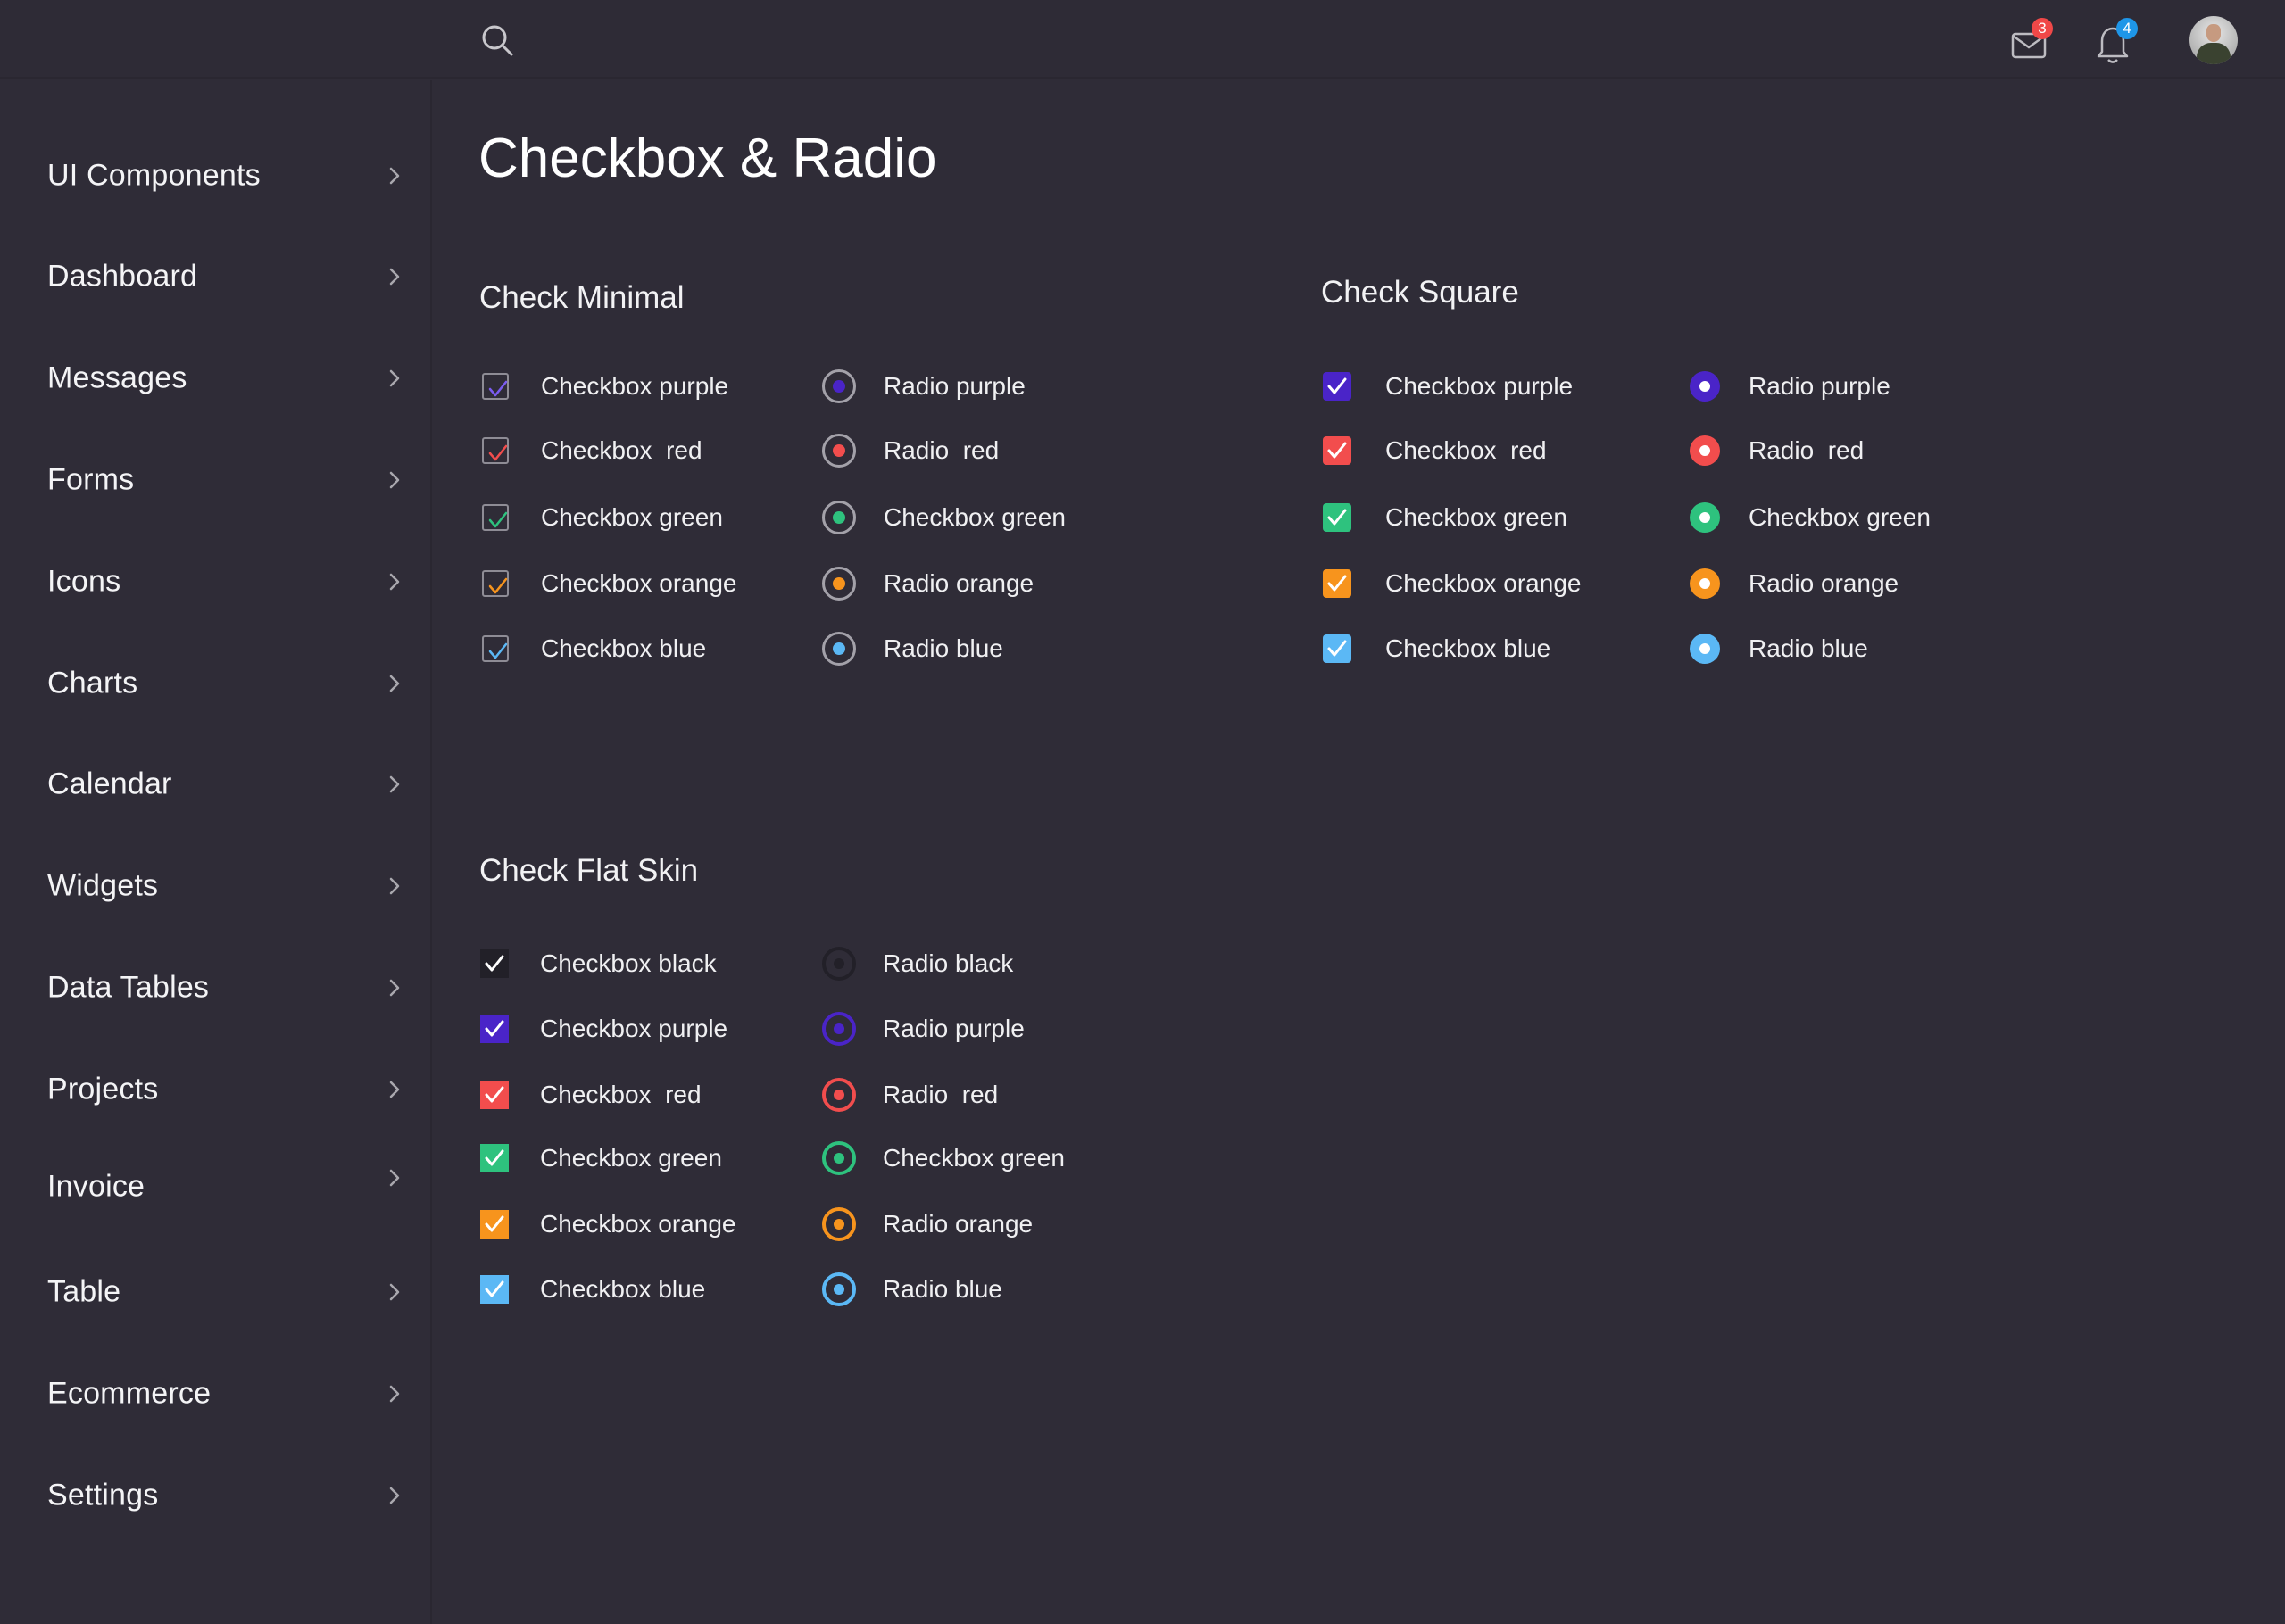 This screenshot has width=2285, height=1624. What do you see at coordinates (982, 1158) in the screenshot?
I see `flat-radio-green: Checkbox green` at bounding box center [982, 1158].